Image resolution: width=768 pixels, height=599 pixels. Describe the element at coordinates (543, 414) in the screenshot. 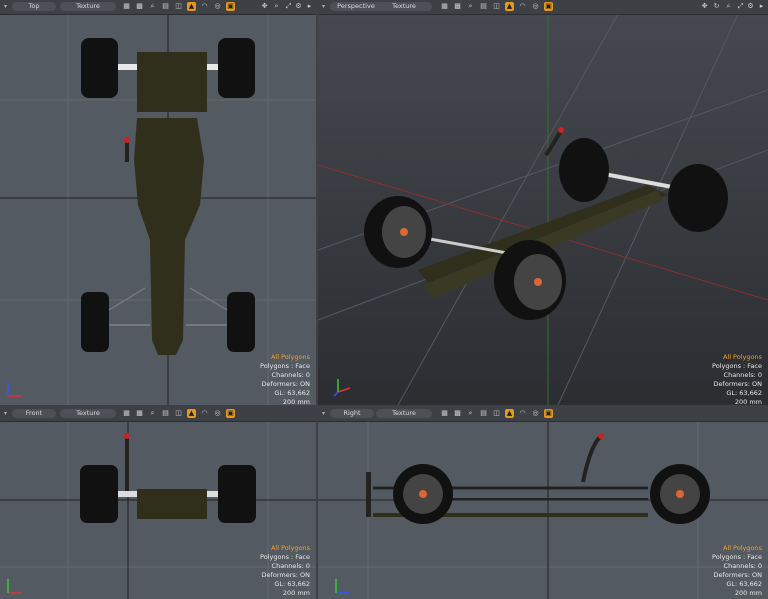

I see `viewport-right-toolbar: ▾ Right Texture ▦ ▩ ⌕ ▤ ◫ ▲ ◠ ◎ ▣` at that location.